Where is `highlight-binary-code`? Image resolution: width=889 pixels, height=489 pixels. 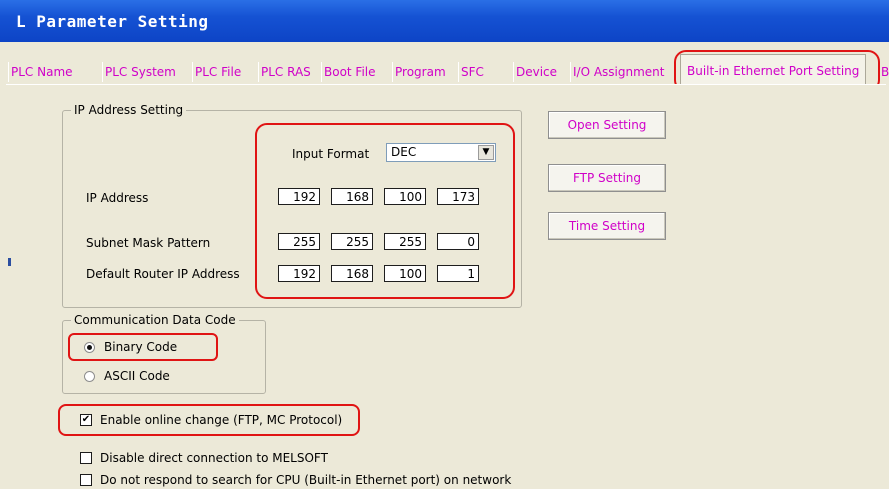 highlight-binary-code is located at coordinates (143, 347).